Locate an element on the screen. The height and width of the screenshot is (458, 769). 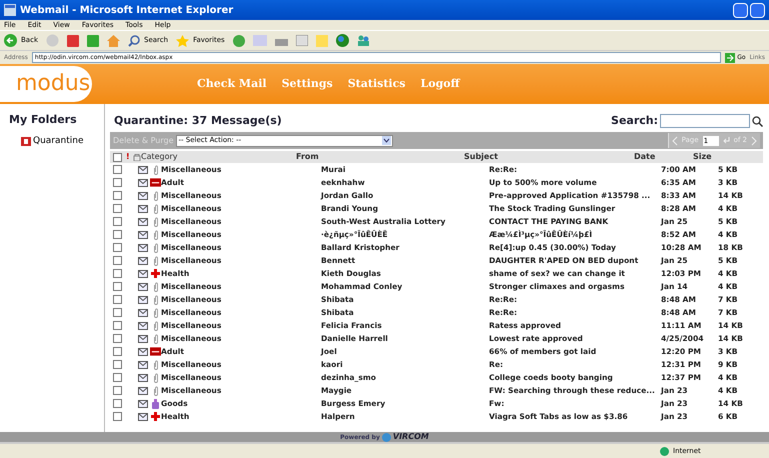
column-header: Subject is located at coordinates (549, 157).